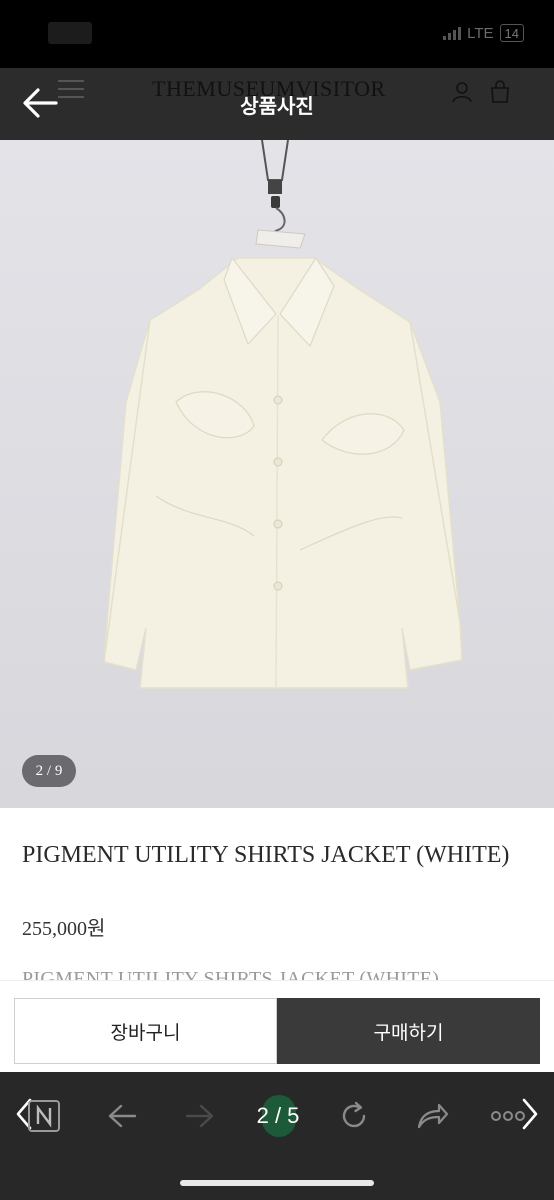 This screenshot has width=554, height=1200. I want to click on viewer-title: 상품사진, so click(277, 106).